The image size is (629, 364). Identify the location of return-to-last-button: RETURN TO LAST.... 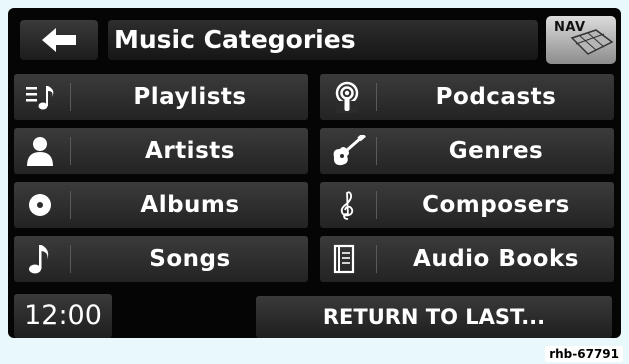
(434, 317).